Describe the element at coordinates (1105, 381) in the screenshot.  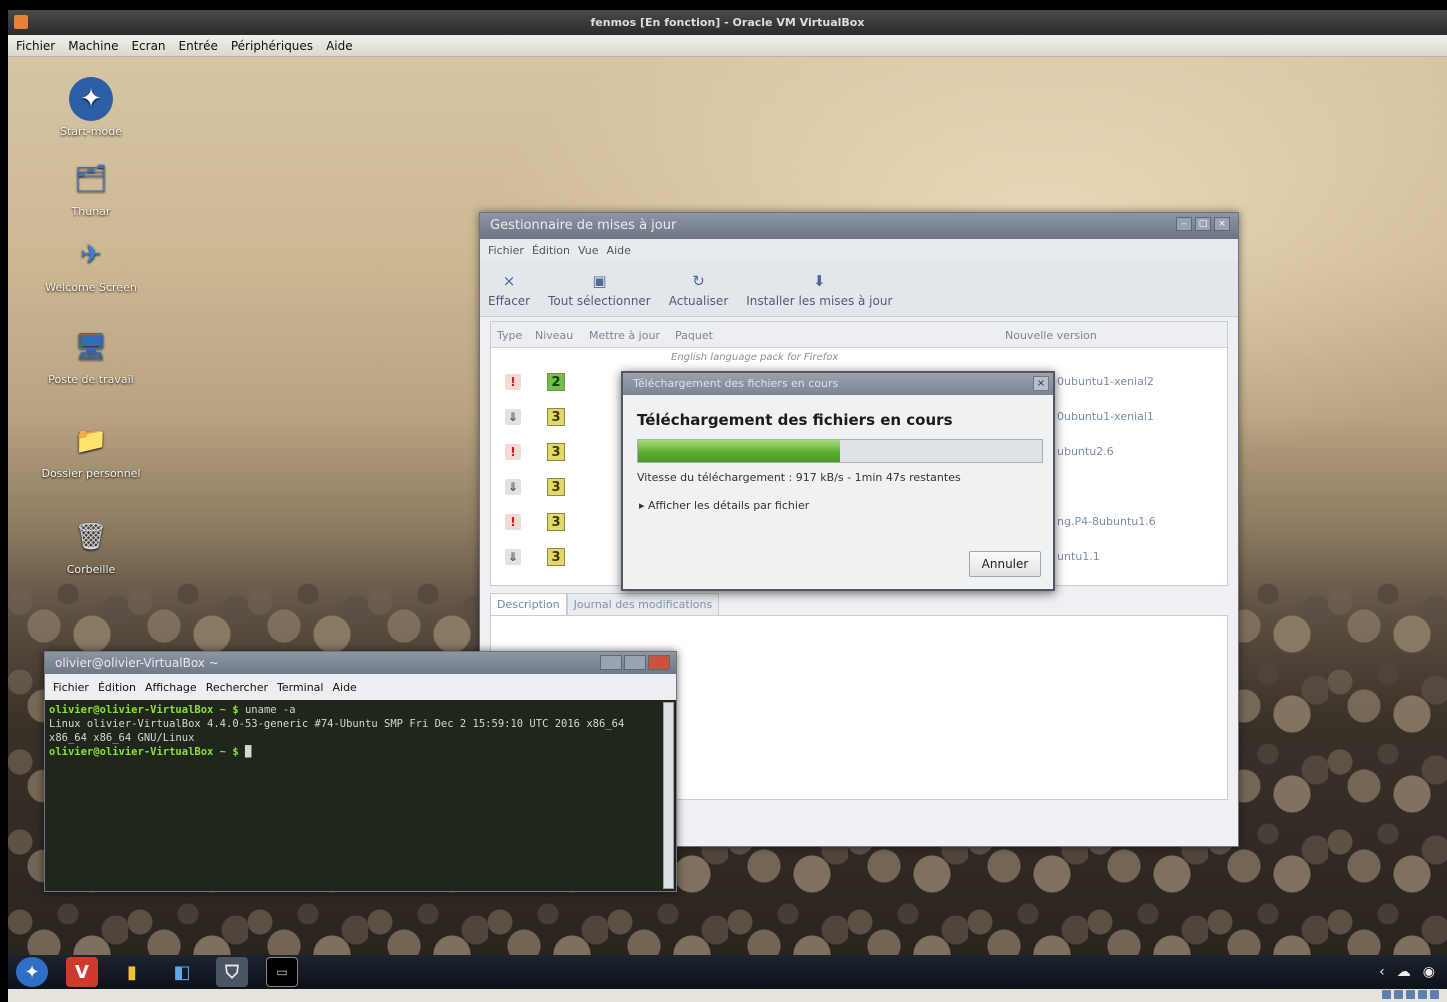
I see `new-version: 0ubuntu1-xenial2` at that location.